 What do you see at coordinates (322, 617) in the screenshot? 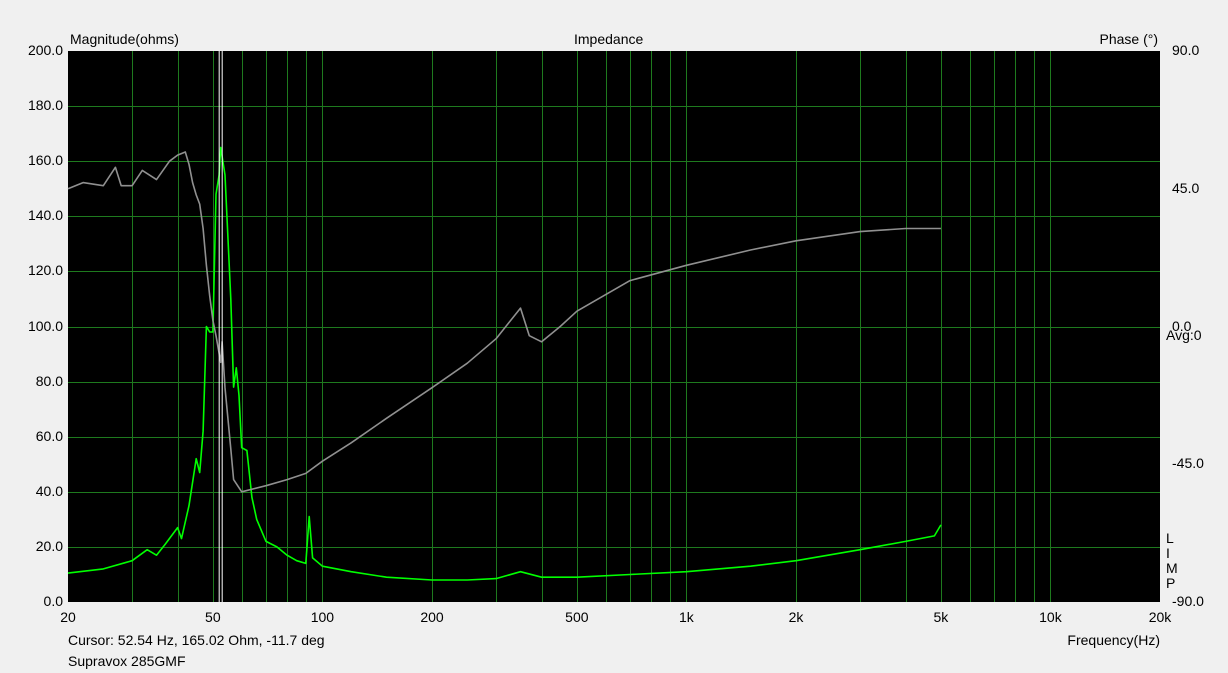
I see `x-tick-label: 100` at bounding box center [322, 617].